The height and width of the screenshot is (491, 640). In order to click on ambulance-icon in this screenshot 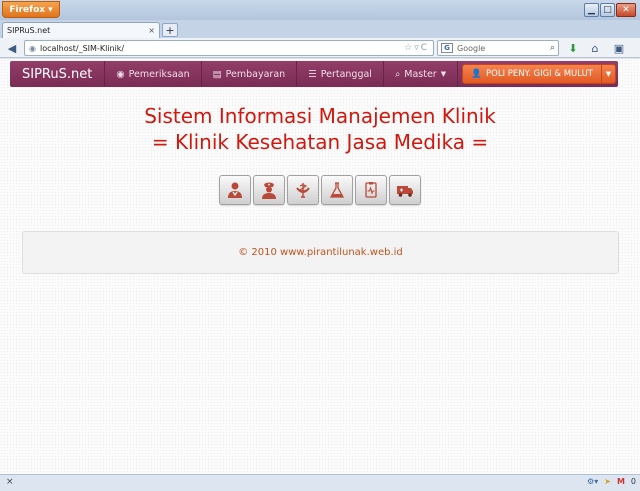, I will do `click(405, 191)`.